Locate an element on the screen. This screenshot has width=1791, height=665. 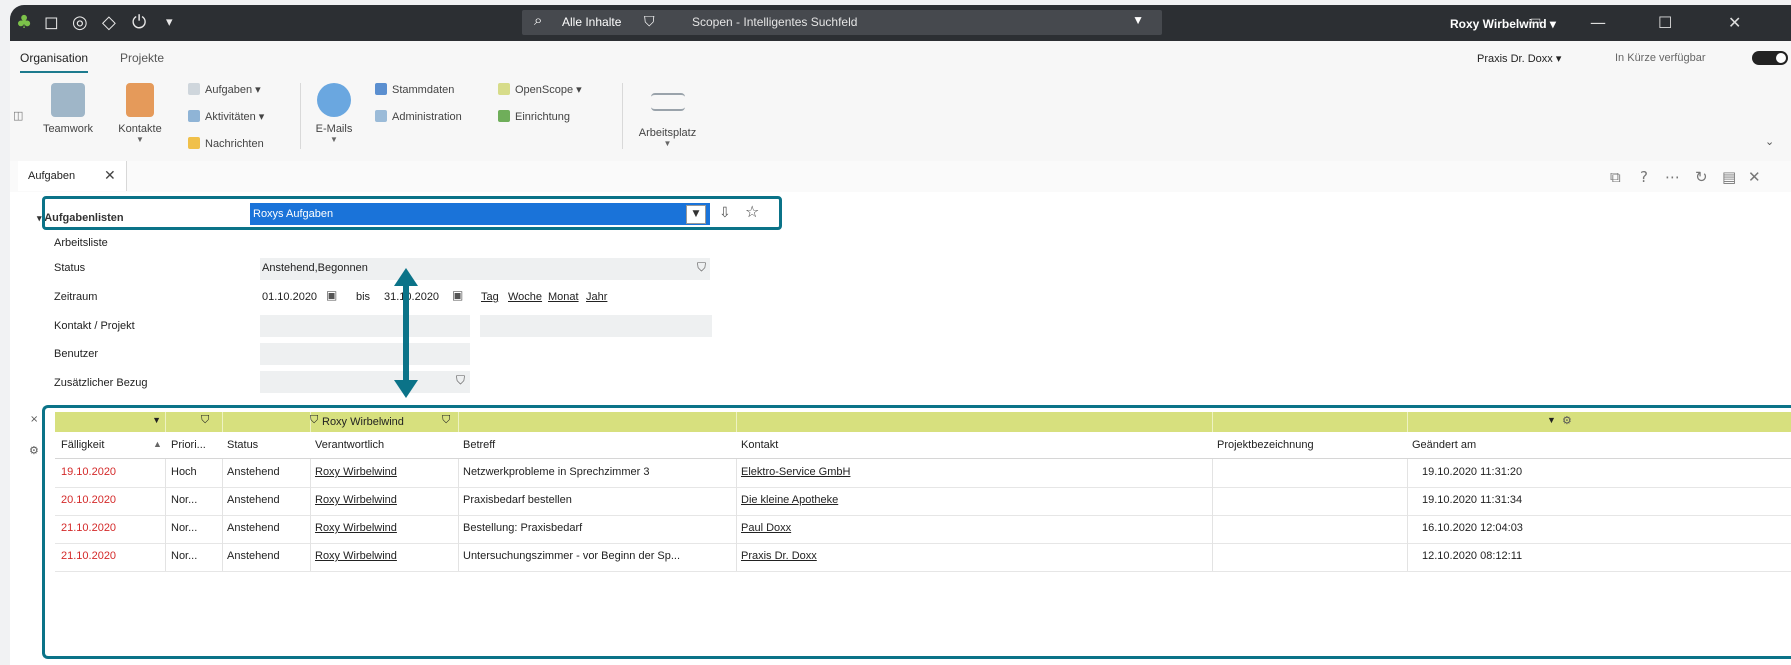
grid-filter-bar: ▼ ⛉ ⛉ Roxy Wirbelwind ⛉ ▼ ⚙ is located at coordinates (923, 422).